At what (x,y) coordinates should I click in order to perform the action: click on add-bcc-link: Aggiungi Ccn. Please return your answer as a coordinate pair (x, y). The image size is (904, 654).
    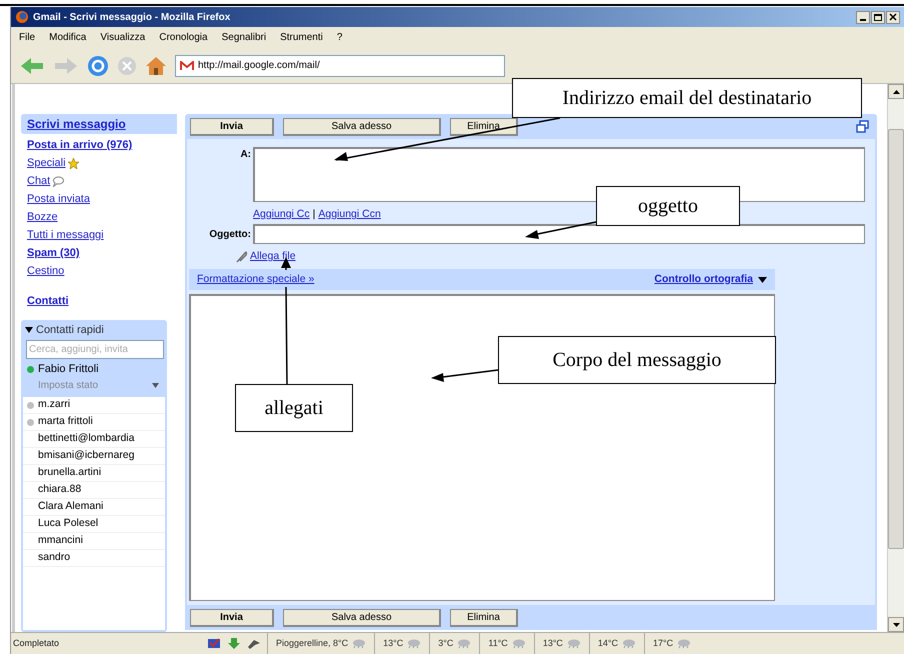
    Looking at the image, I should click on (349, 215).